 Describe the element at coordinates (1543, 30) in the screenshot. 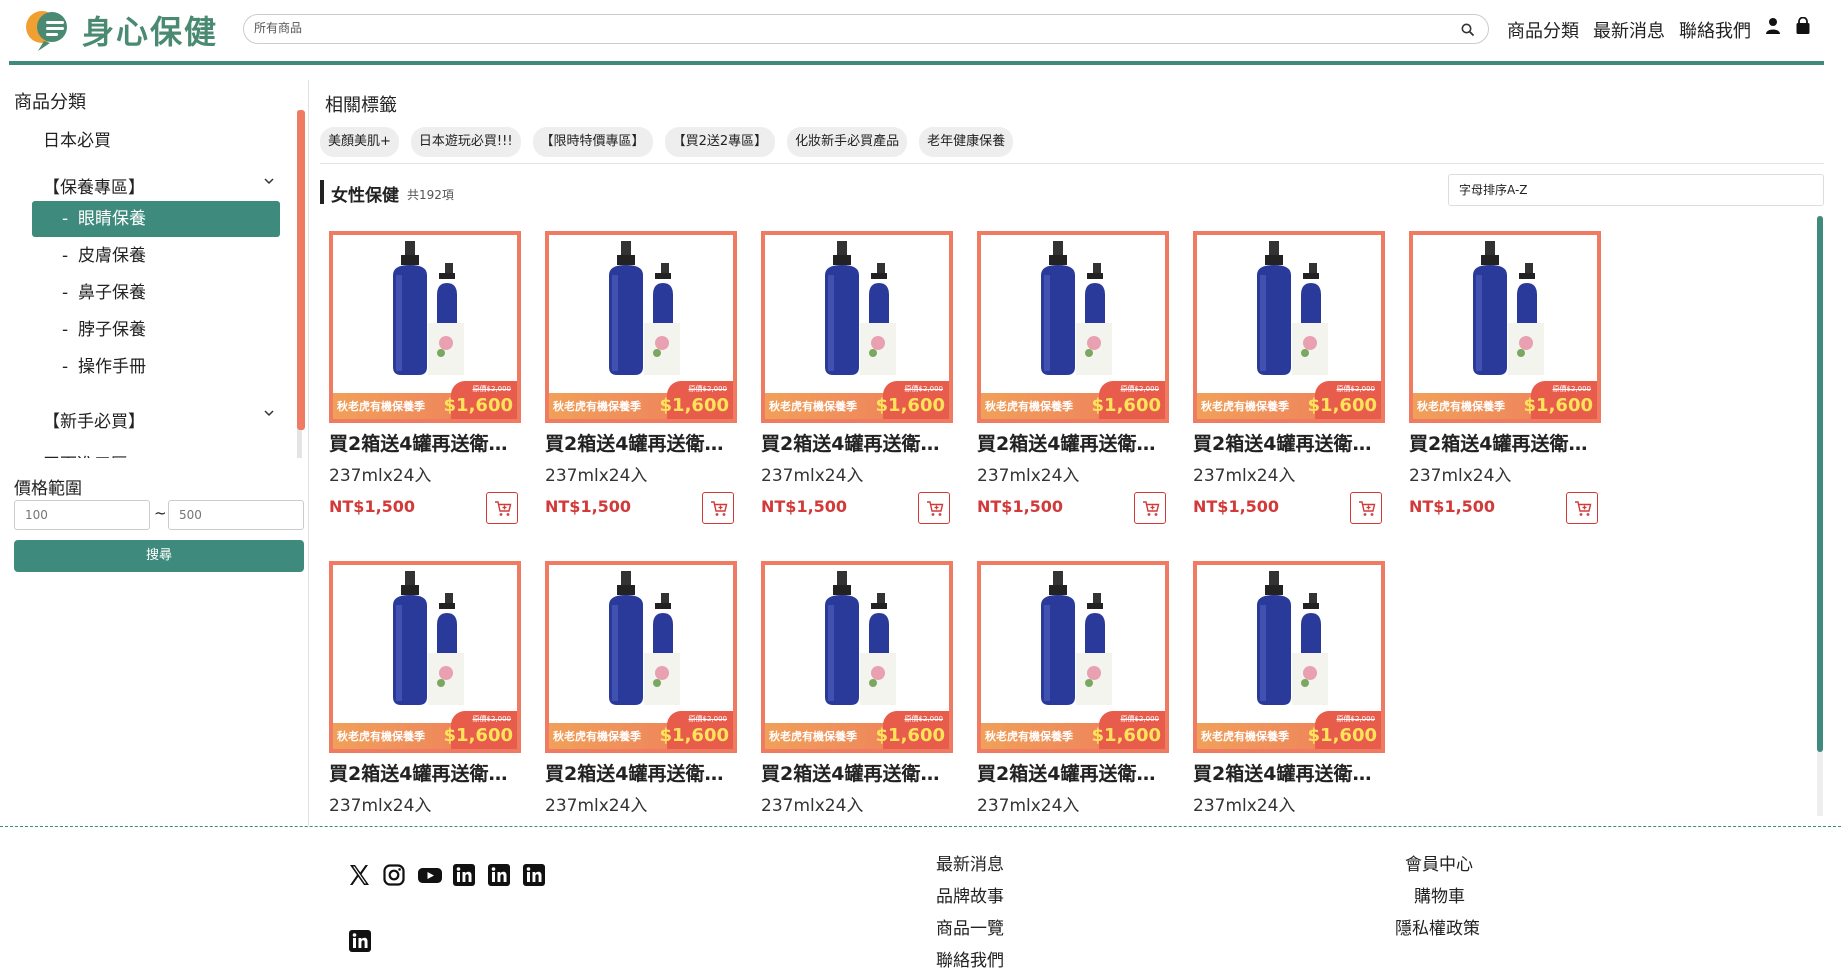

I see `nav-categories: 商品分類` at that location.